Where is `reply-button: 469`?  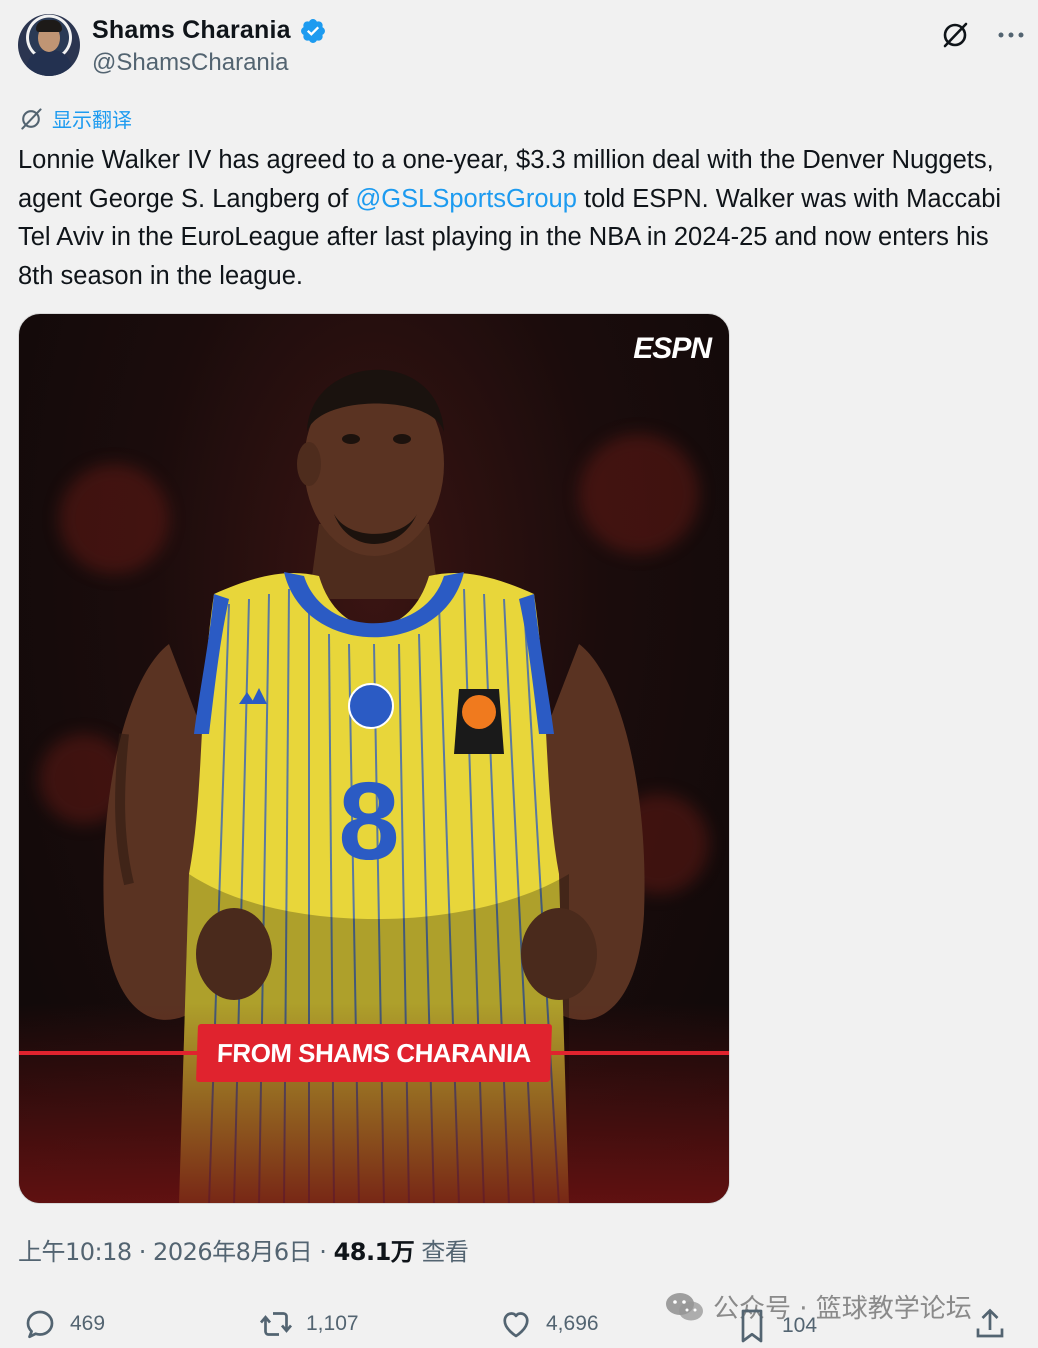 reply-button: 469 is located at coordinates (63, 1324).